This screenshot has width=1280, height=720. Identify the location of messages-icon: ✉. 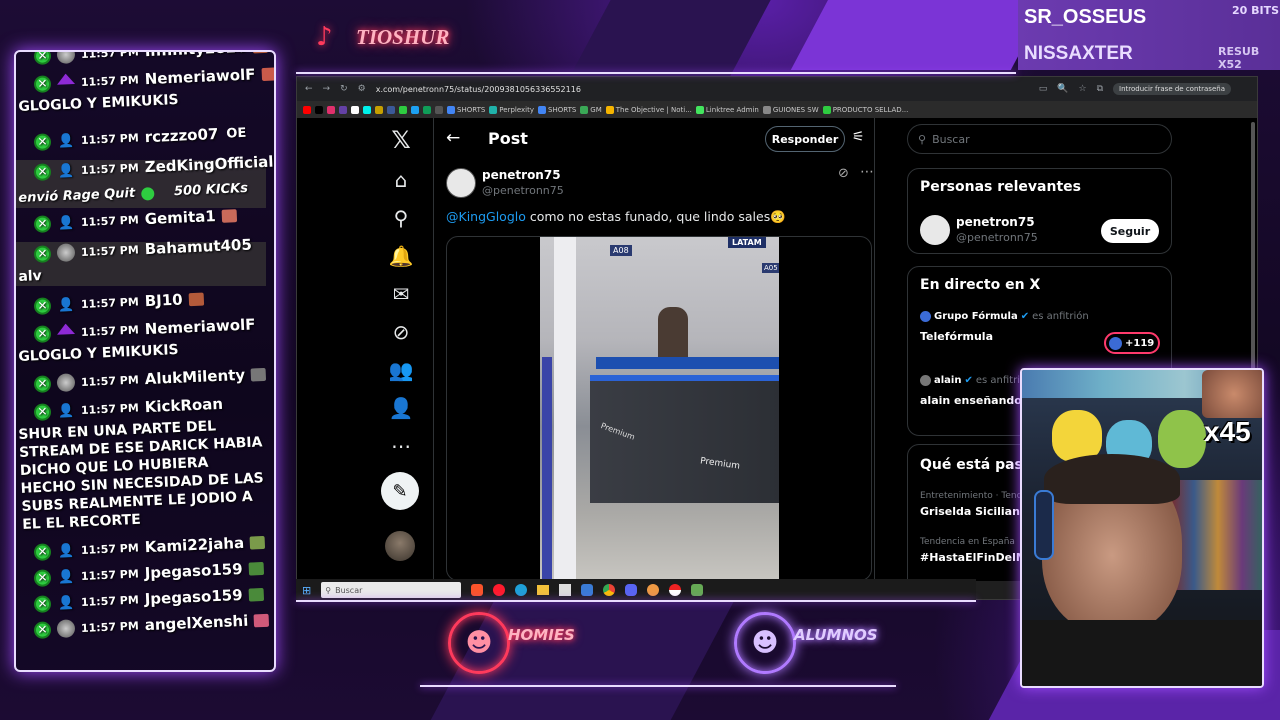
(401, 294).